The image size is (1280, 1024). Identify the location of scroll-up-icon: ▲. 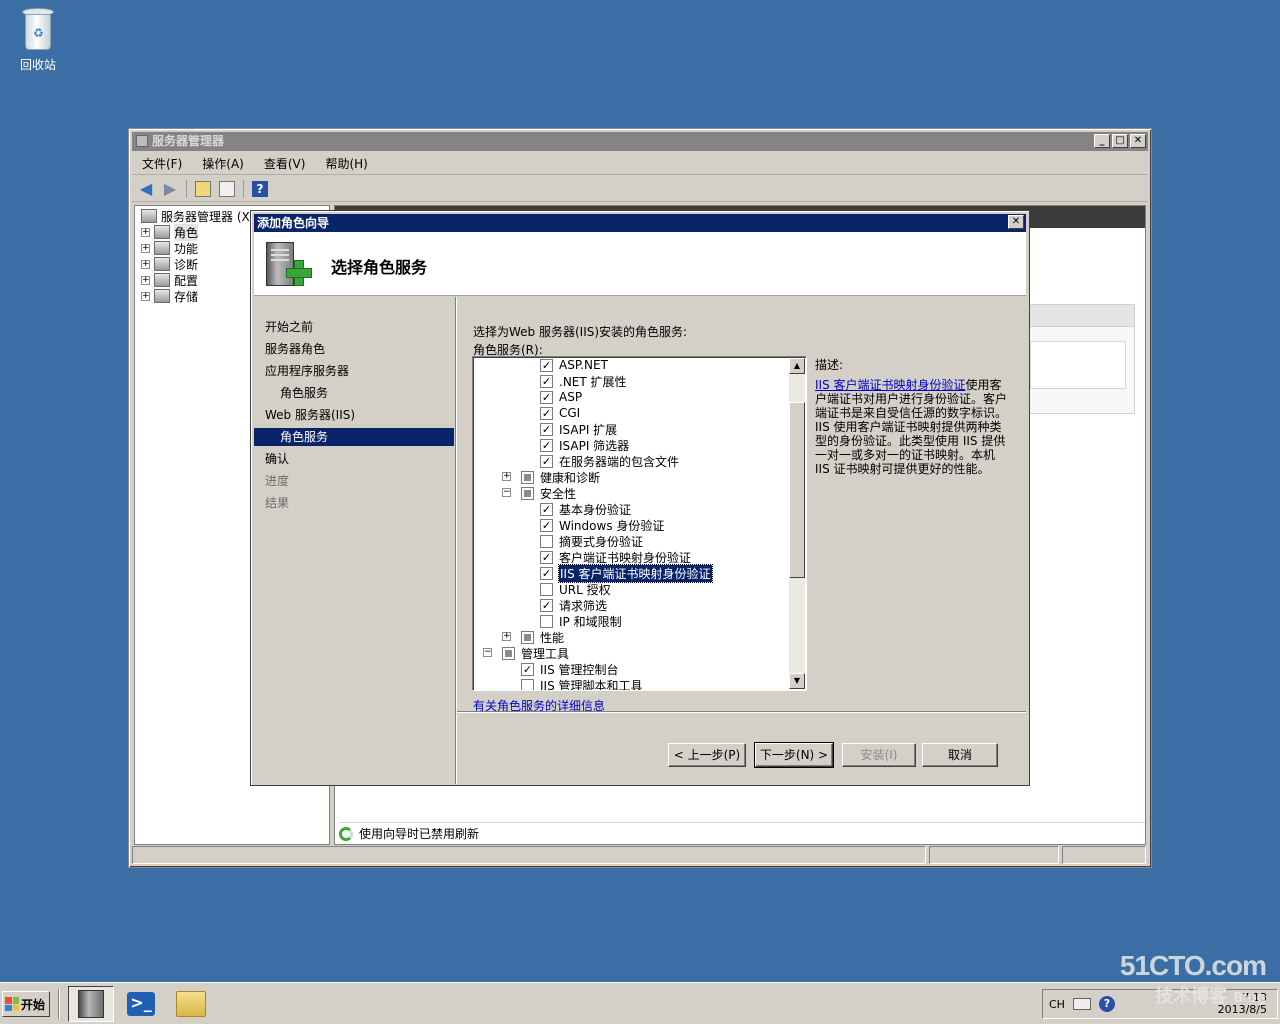
(797, 366).